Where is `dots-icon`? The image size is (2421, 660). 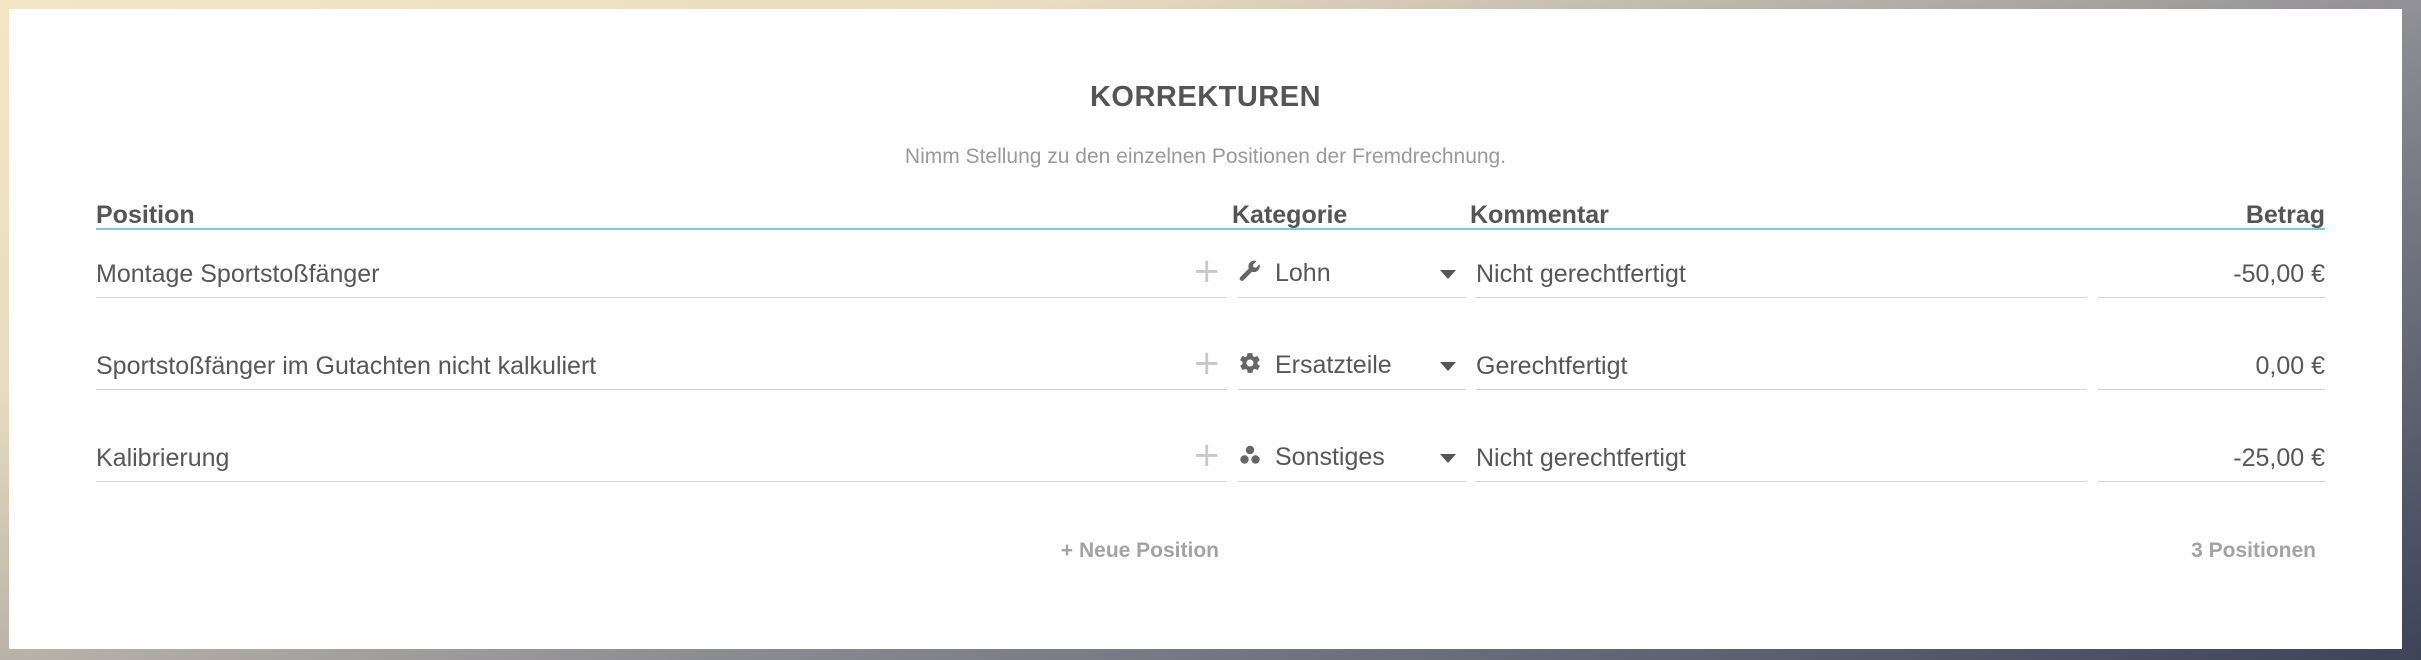
dots-icon is located at coordinates (1250, 454).